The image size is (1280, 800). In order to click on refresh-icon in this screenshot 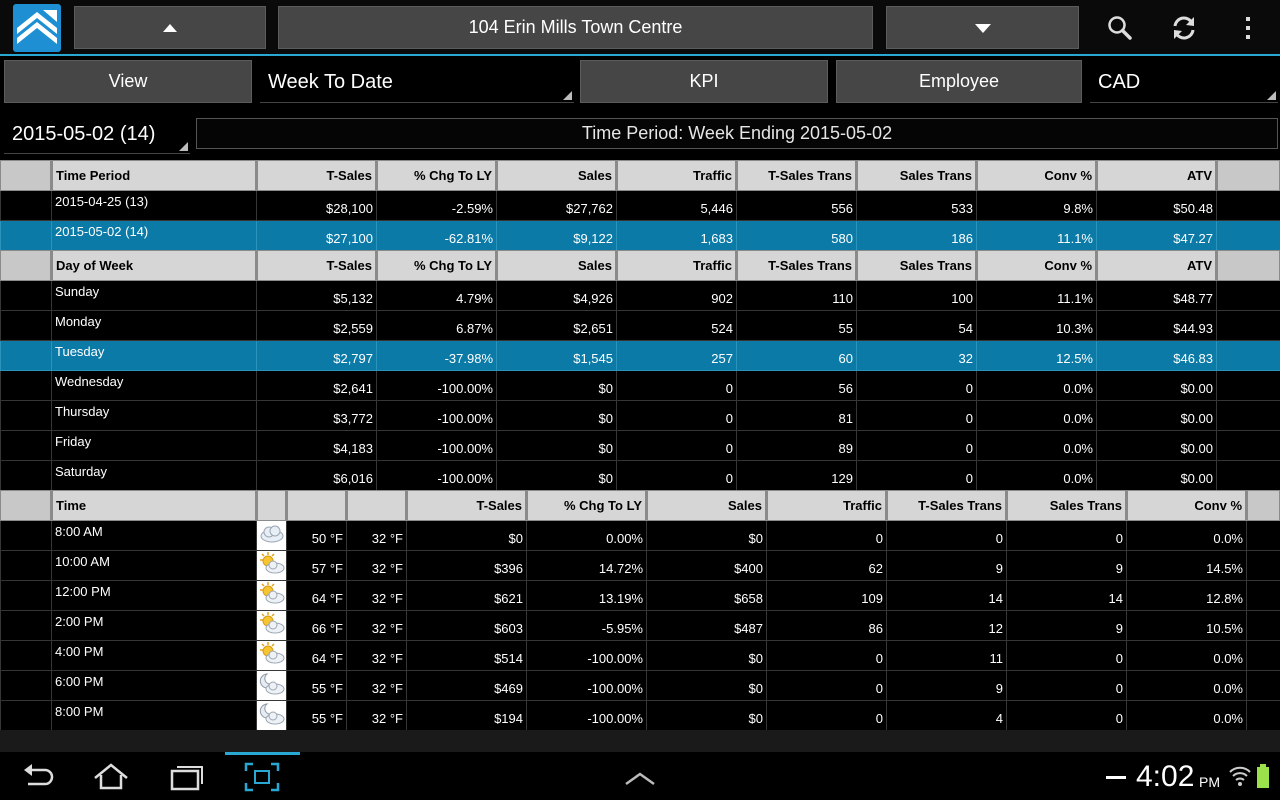, I will do `click(1184, 28)`.